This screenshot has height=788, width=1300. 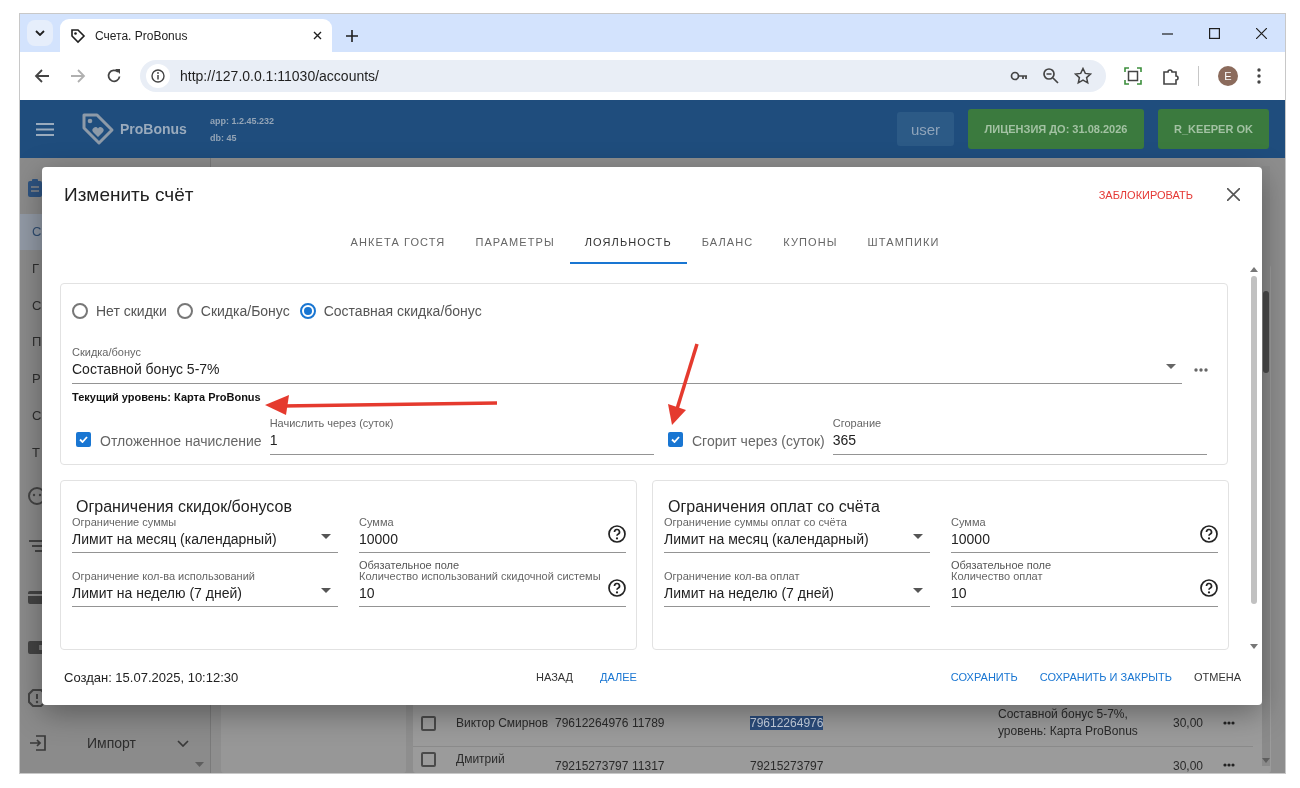 I want to click on select-field: Скидка/бонус Составной бонус 5-7%, so click(x=627, y=364).